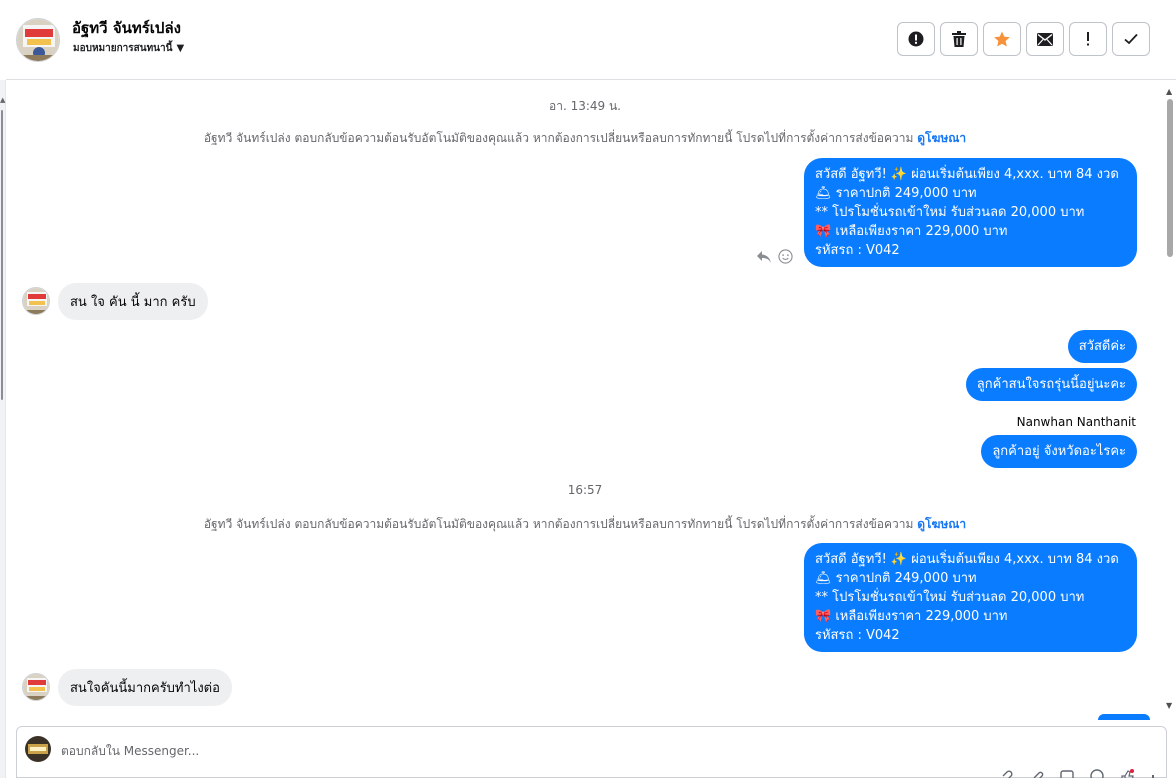 This screenshot has height=778, width=1176. I want to click on contact-name: อัฐทวี จันทร์เปล่ง, so click(126, 28).